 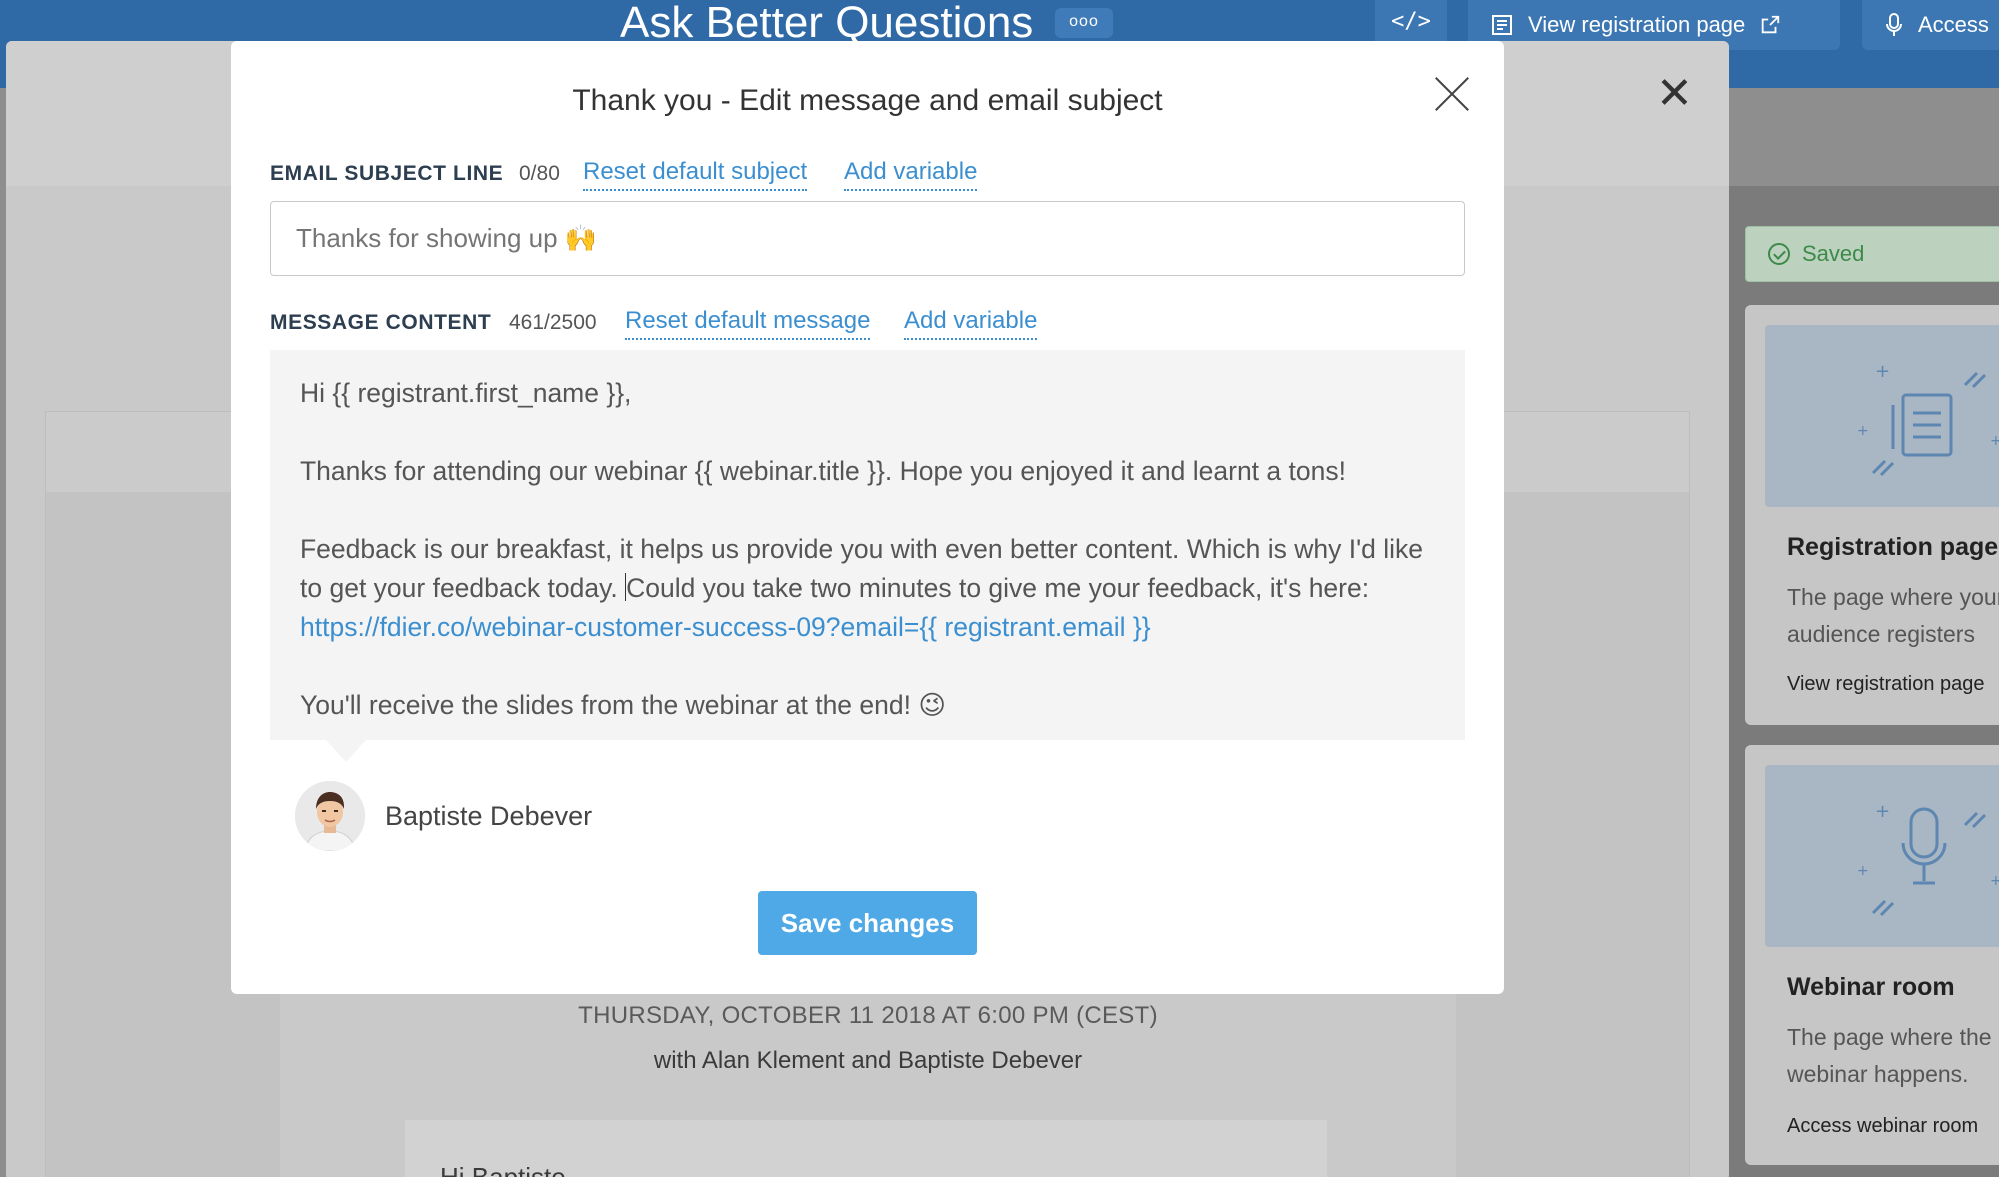 I want to click on message-add-variable-link: Add variable, so click(x=971, y=323).